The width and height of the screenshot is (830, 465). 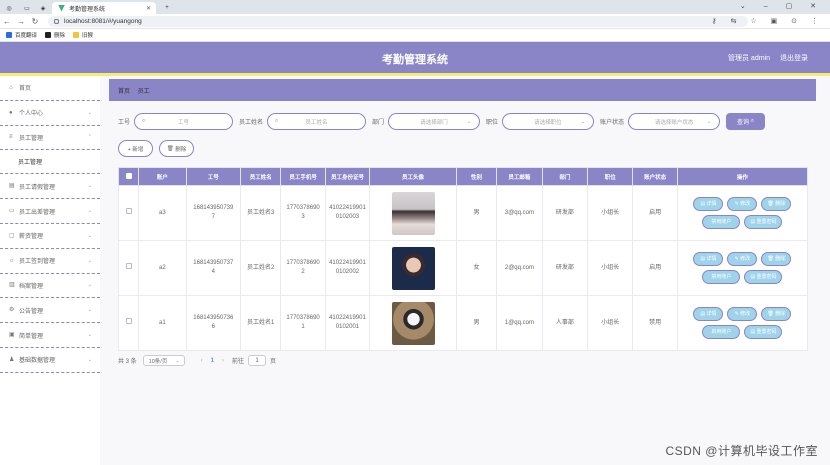 What do you see at coordinates (674, 121) in the screenshot?
I see `status-select: 请选择账户状态 ⌄` at bounding box center [674, 121].